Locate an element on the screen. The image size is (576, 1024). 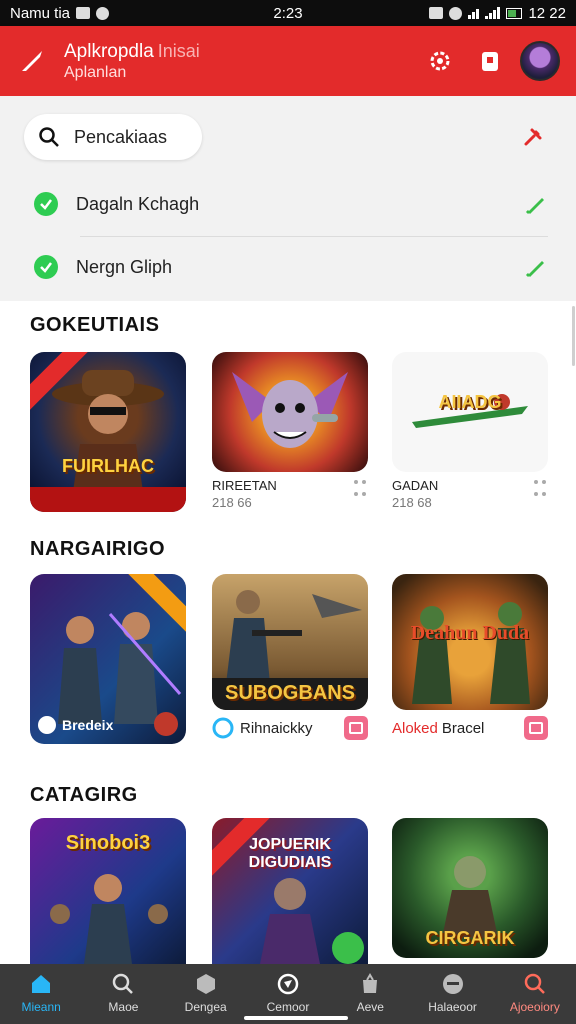
thumb-art-text: SUBOGBANS is located at coordinates (289, 693).